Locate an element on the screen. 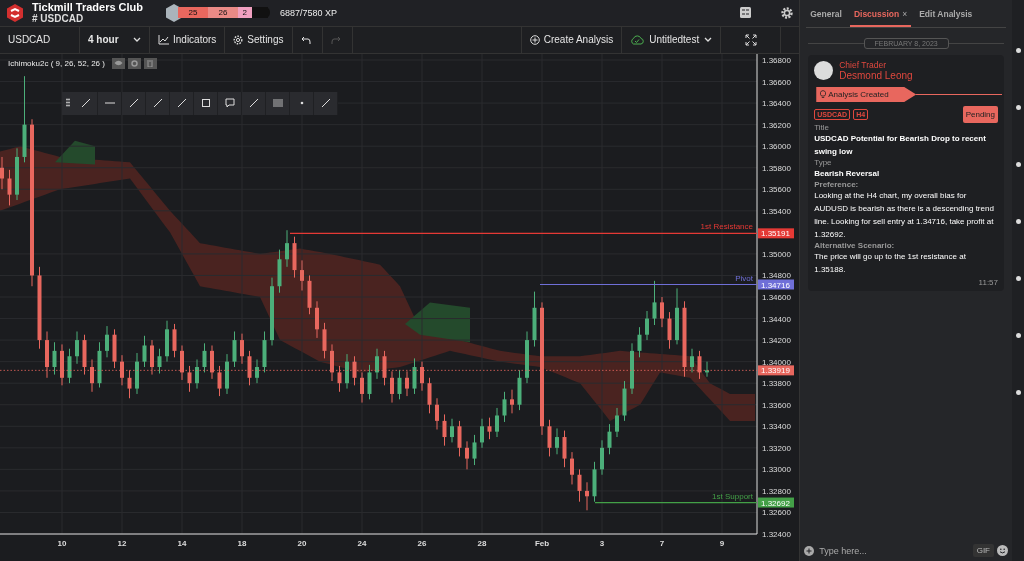 The image size is (1024, 561). price-tick-label: 1.32400 is located at coordinates (776, 534).